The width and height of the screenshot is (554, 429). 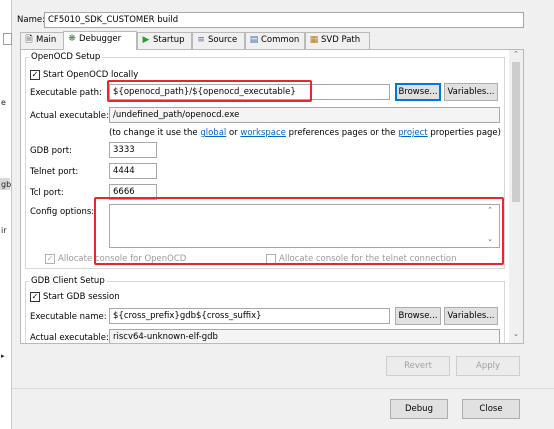 I want to click on actual-executable-label: Actual executable:, so click(x=69, y=116).